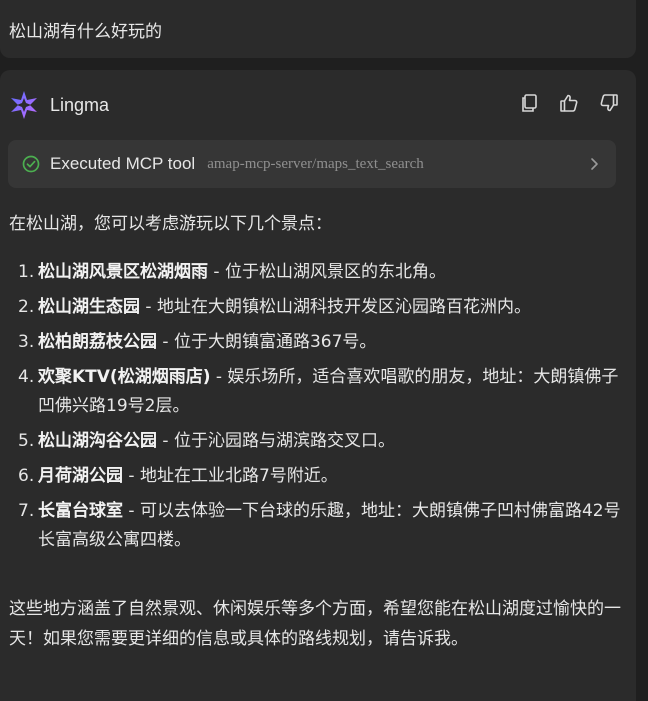 Image resolution: width=648 pixels, height=701 pixels. What do you see at coordinates (26, 476) in the screenshot?
I see `list-item-number: 6.` at bounding box center [26, 476].